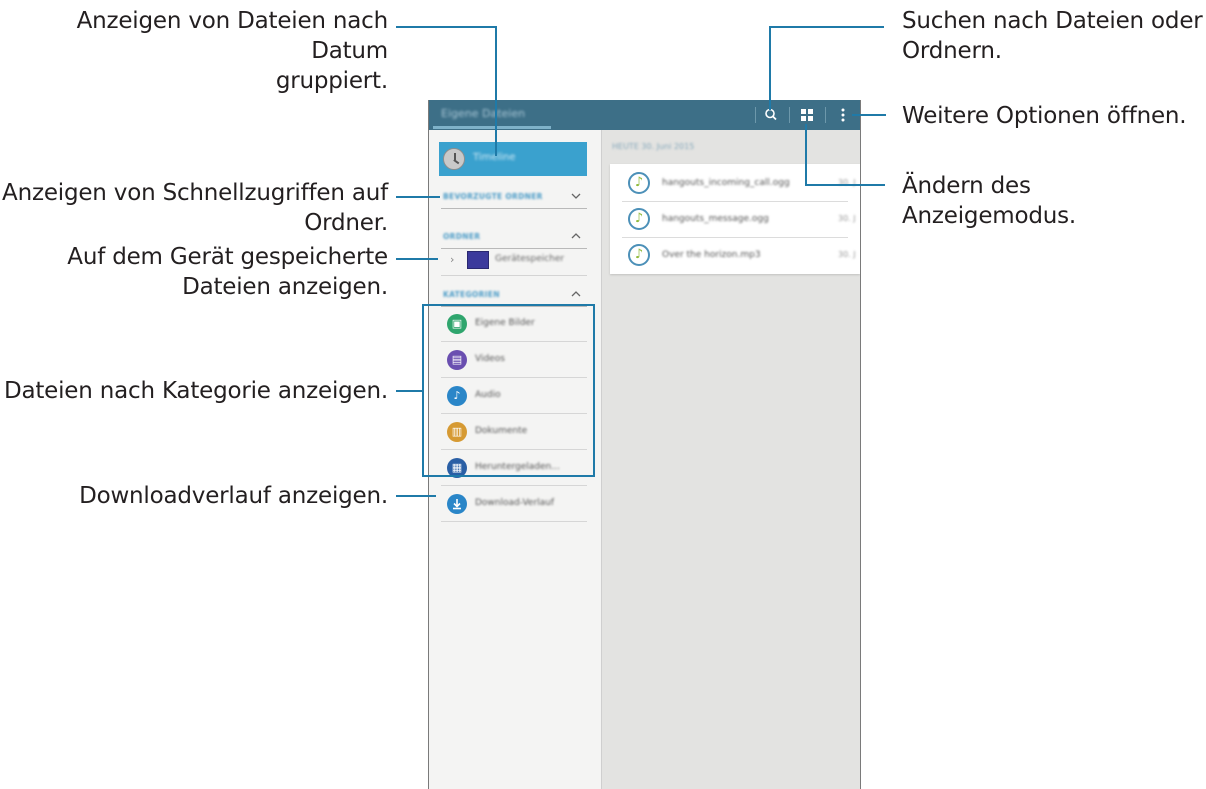 The width and height of the screenshot is (1206, 789). I want to click on search-icon, so click(771, 115).